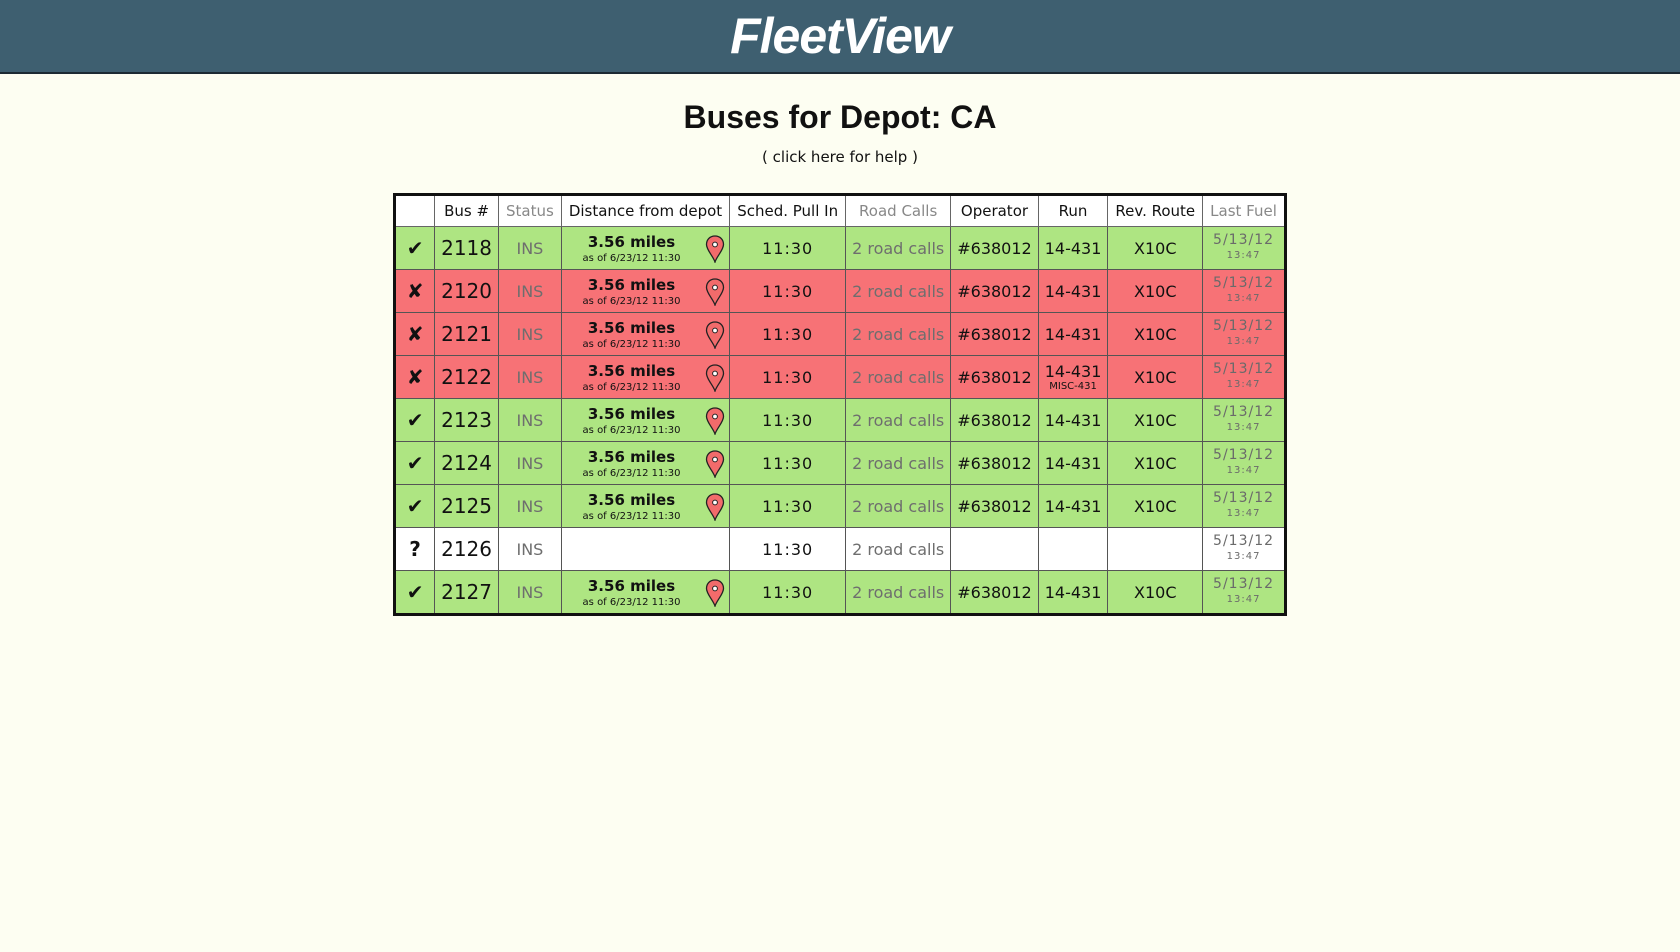 This screenshot has height=952, width=1680. Describe the element at coordinates (898, 210) in the screenshot. I see `col-header-road-calls: Road Calls` at that location.